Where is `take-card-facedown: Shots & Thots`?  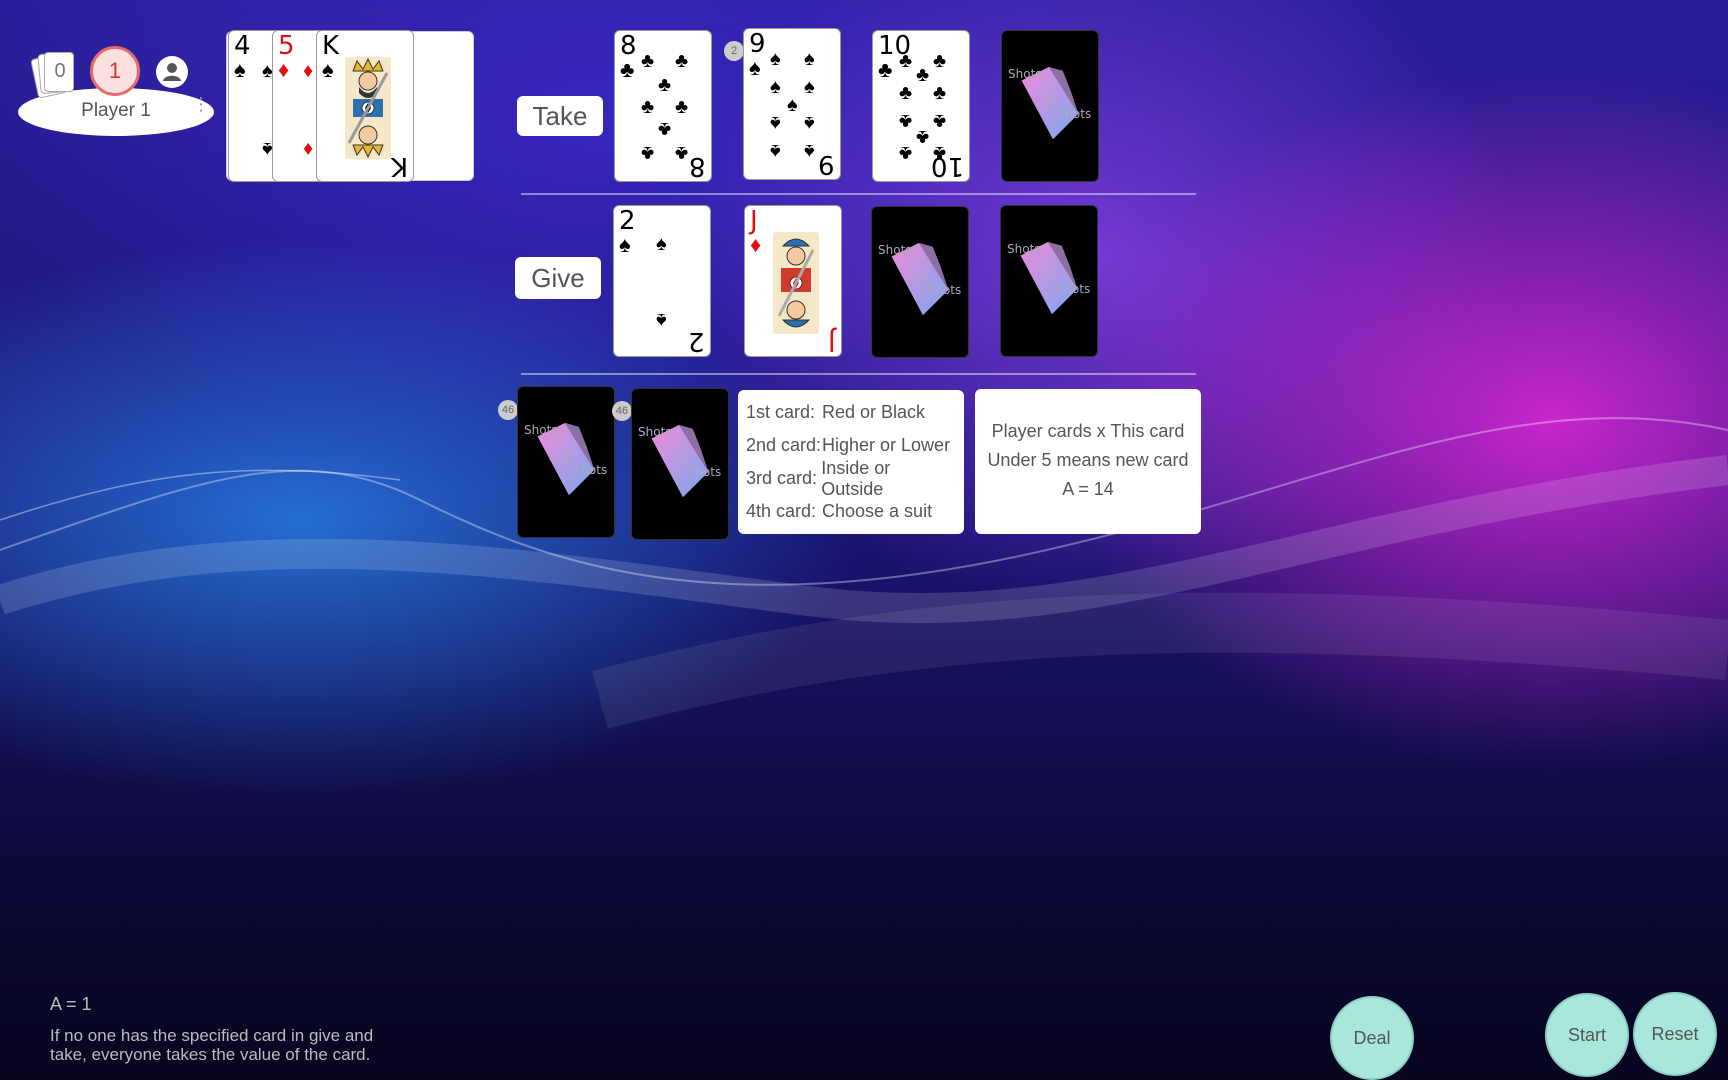
take-card-facedown: Shots & Thots is located at coordinates (1050, 106).